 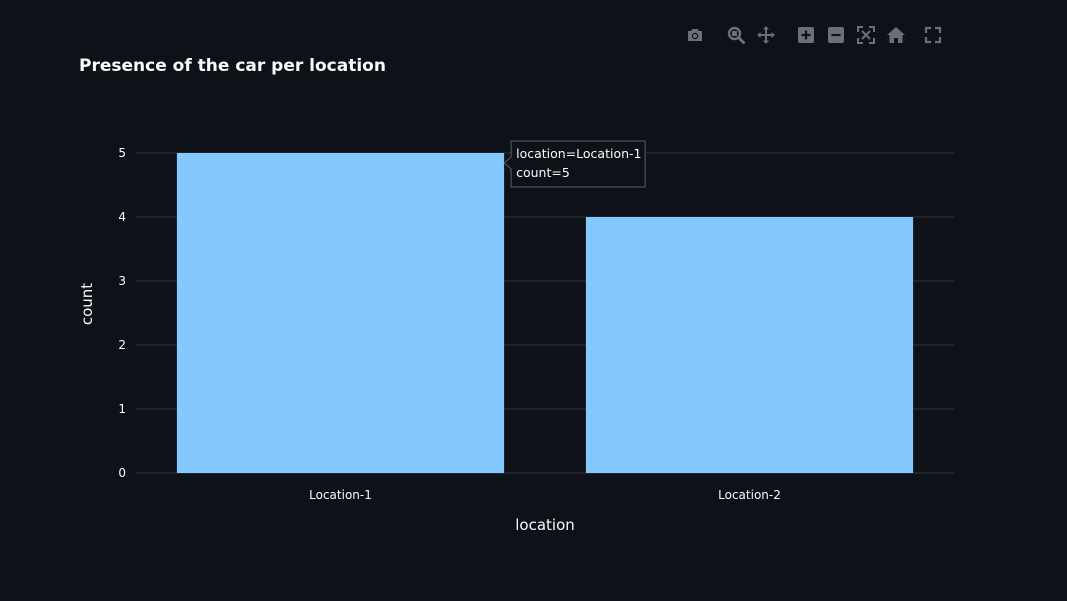 I want to click on y-tick-label: 1, so click(x=122, y=409).